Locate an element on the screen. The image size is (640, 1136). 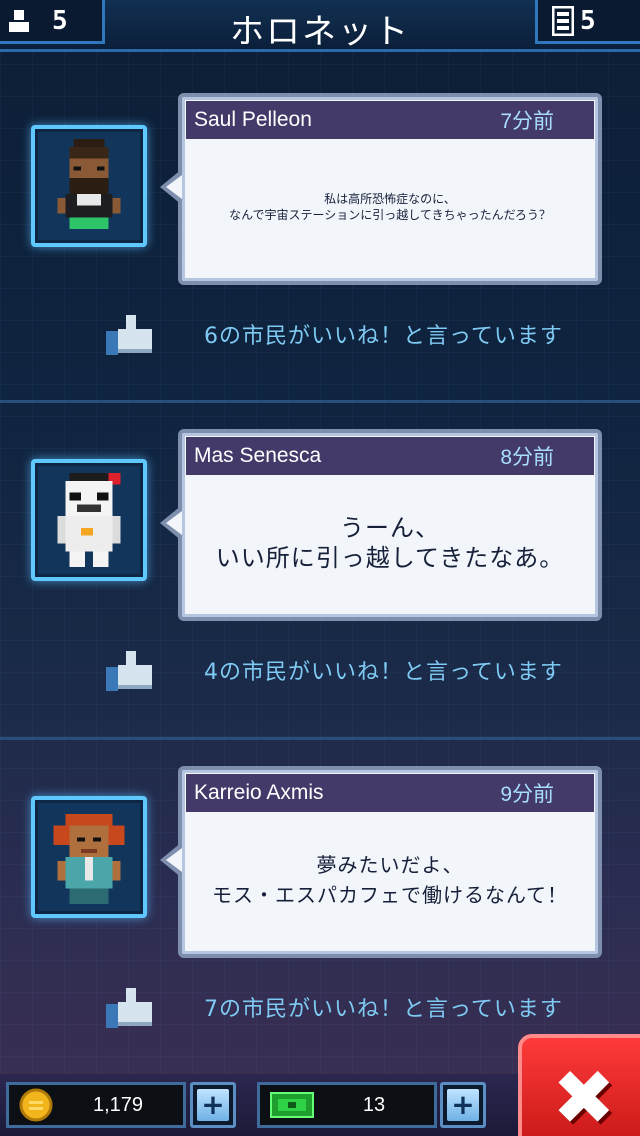
bux-value: 13 is located at coordinates (374, 1104).